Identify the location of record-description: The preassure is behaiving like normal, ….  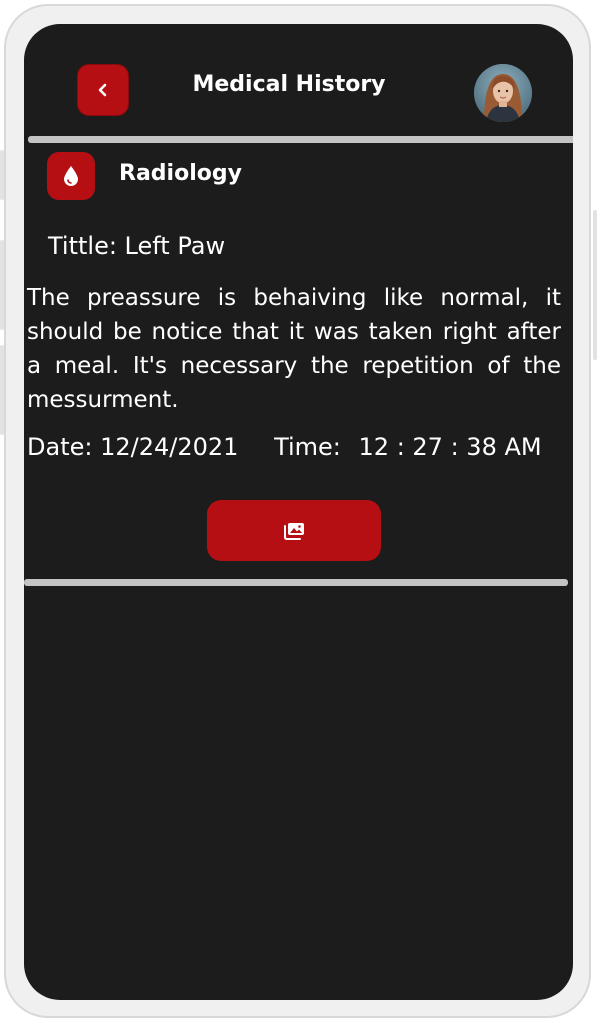
(294, 349).